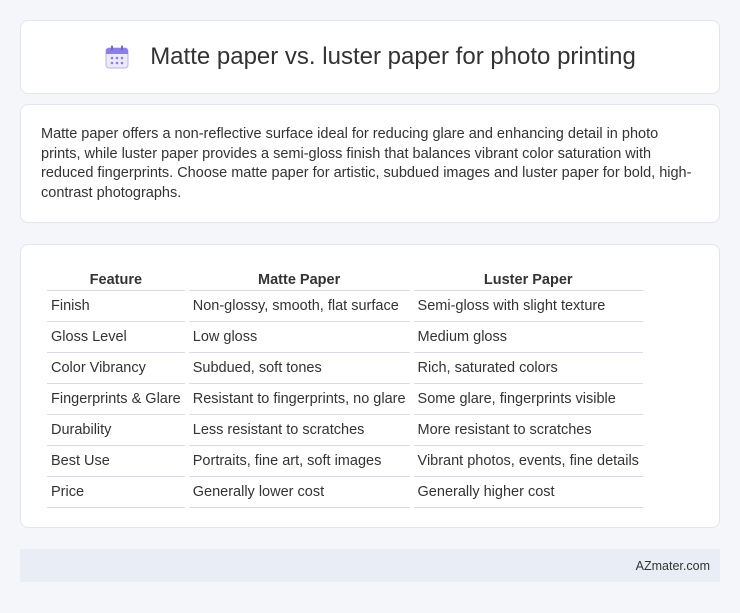 This screenshot has width=740, height=613. I want to click on matte-cell: Resistant to fingerprints, no glare, so click(299, 399).